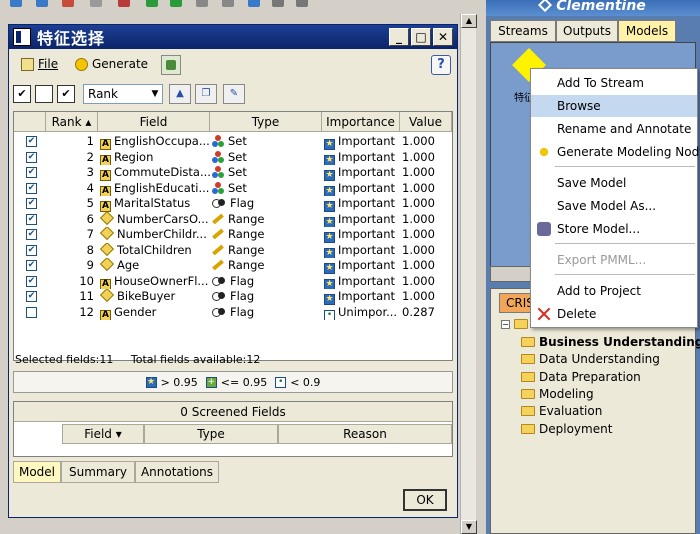 The width and height of the screenshot is (700, 534). I want to click on ok-button: OK, so click(425, 500).